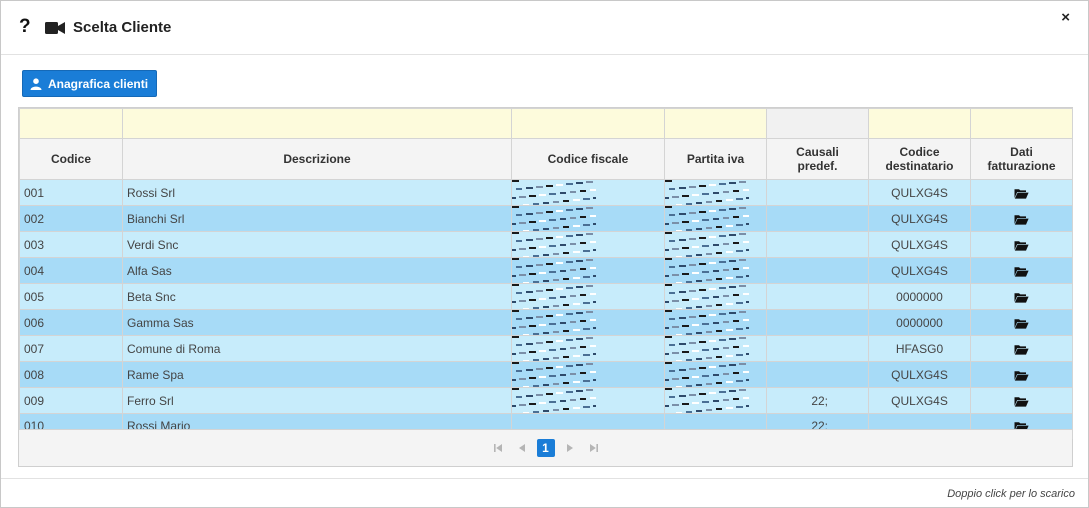 This screenshot has height=508, width=1089. I want to click on table-row: 006 Gamma Sas 0000000, so click(546, 322).